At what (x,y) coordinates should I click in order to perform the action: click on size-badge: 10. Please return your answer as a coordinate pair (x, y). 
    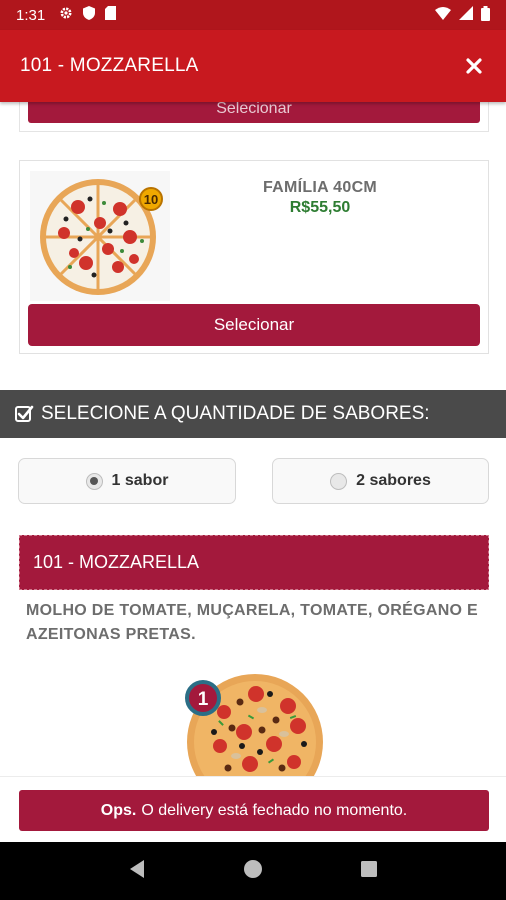
    Looking at the image, I should click on (151, 199).